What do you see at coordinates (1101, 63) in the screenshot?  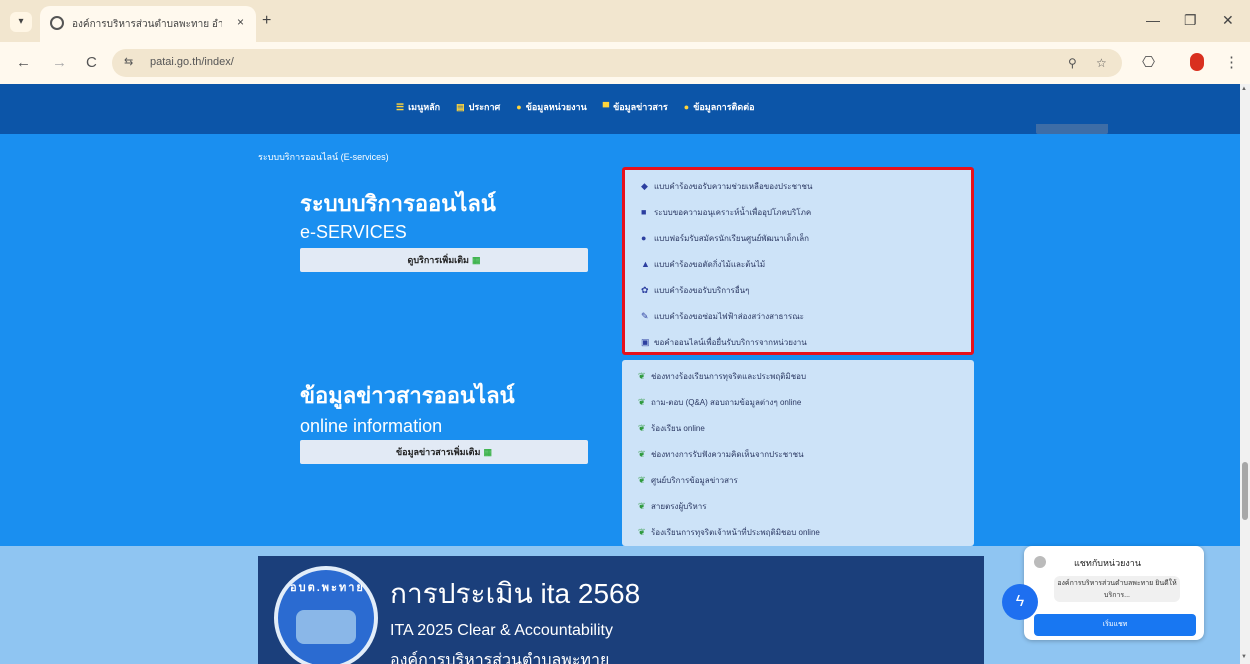 I see `bookmark-star-icon: ☆` at bounding box center [1101, 63].